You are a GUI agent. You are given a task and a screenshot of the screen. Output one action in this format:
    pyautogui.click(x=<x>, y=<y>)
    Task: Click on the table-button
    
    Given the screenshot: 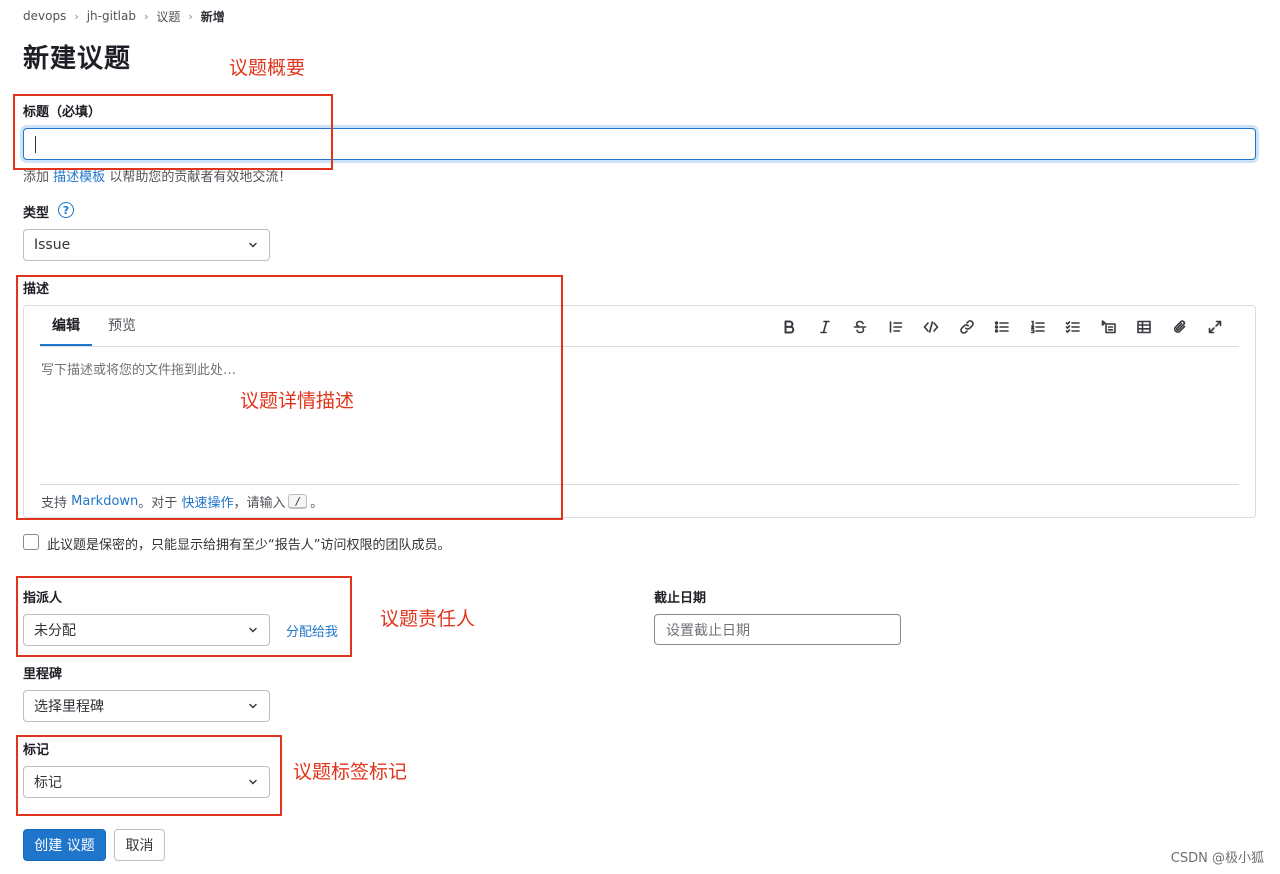 What is the action you would take?
    pyautogui.click(x=1145, y=327)
    